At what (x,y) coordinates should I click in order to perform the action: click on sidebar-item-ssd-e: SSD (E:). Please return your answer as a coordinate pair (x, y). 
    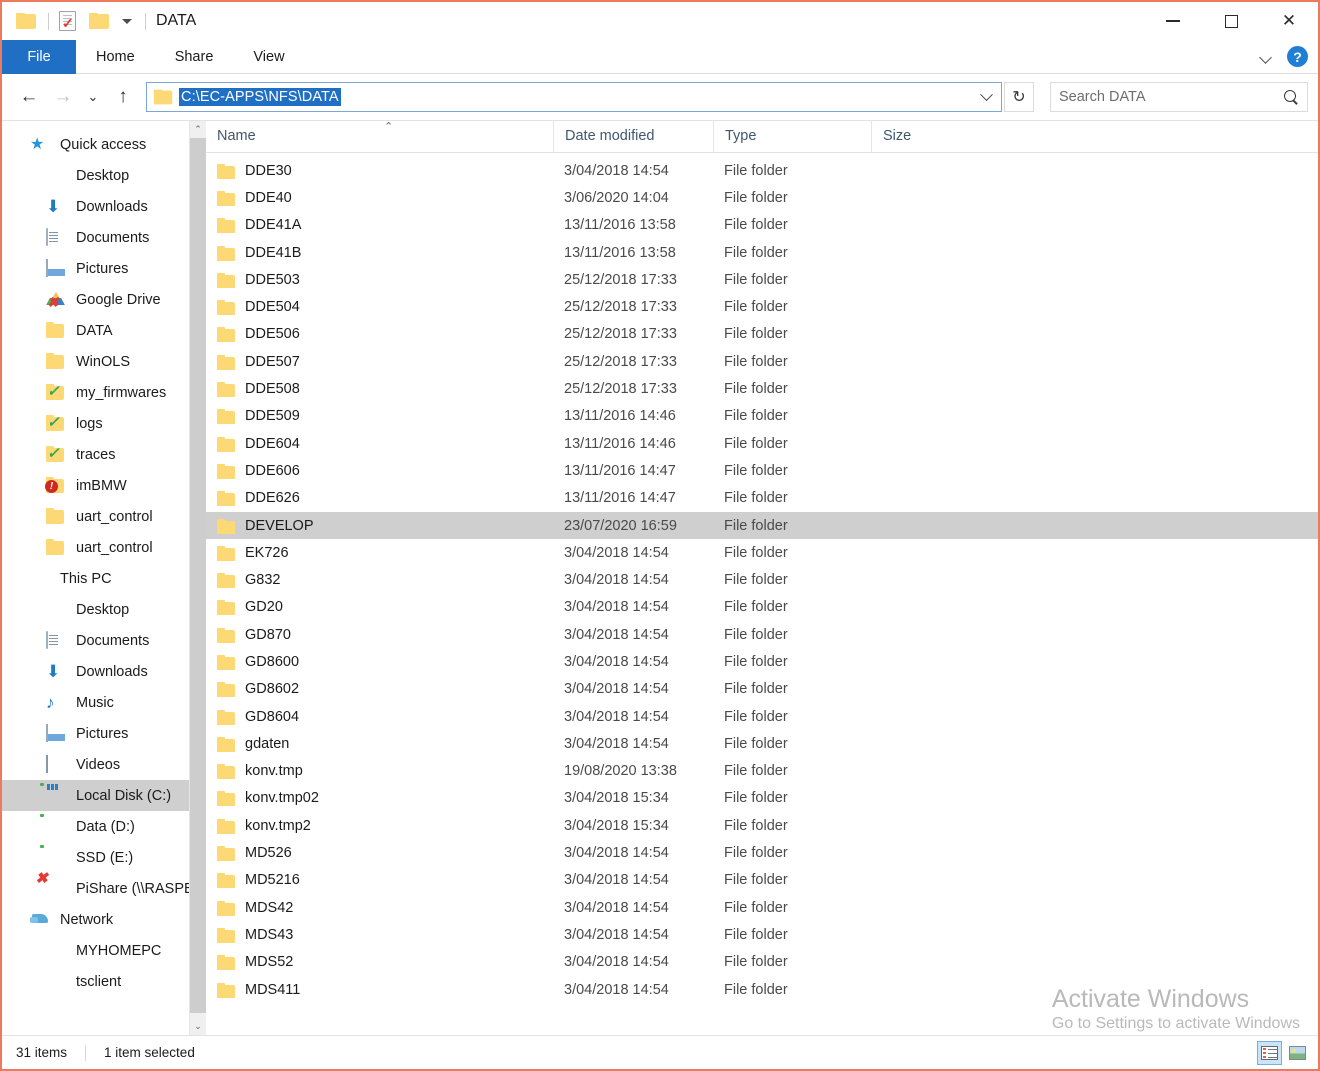
    Looking at the image, I should click on (104, 857).